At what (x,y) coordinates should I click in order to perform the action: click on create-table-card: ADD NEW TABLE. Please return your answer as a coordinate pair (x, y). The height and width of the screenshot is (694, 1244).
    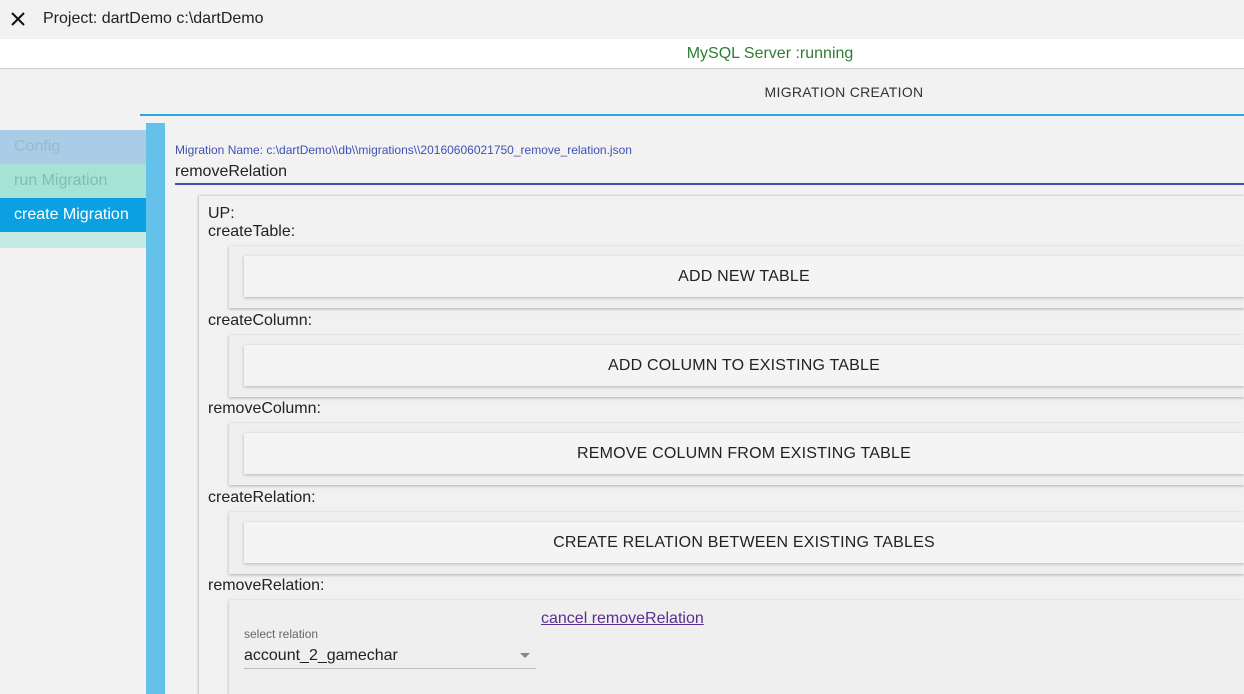
    Looking at the image, I should click on (736, 277).